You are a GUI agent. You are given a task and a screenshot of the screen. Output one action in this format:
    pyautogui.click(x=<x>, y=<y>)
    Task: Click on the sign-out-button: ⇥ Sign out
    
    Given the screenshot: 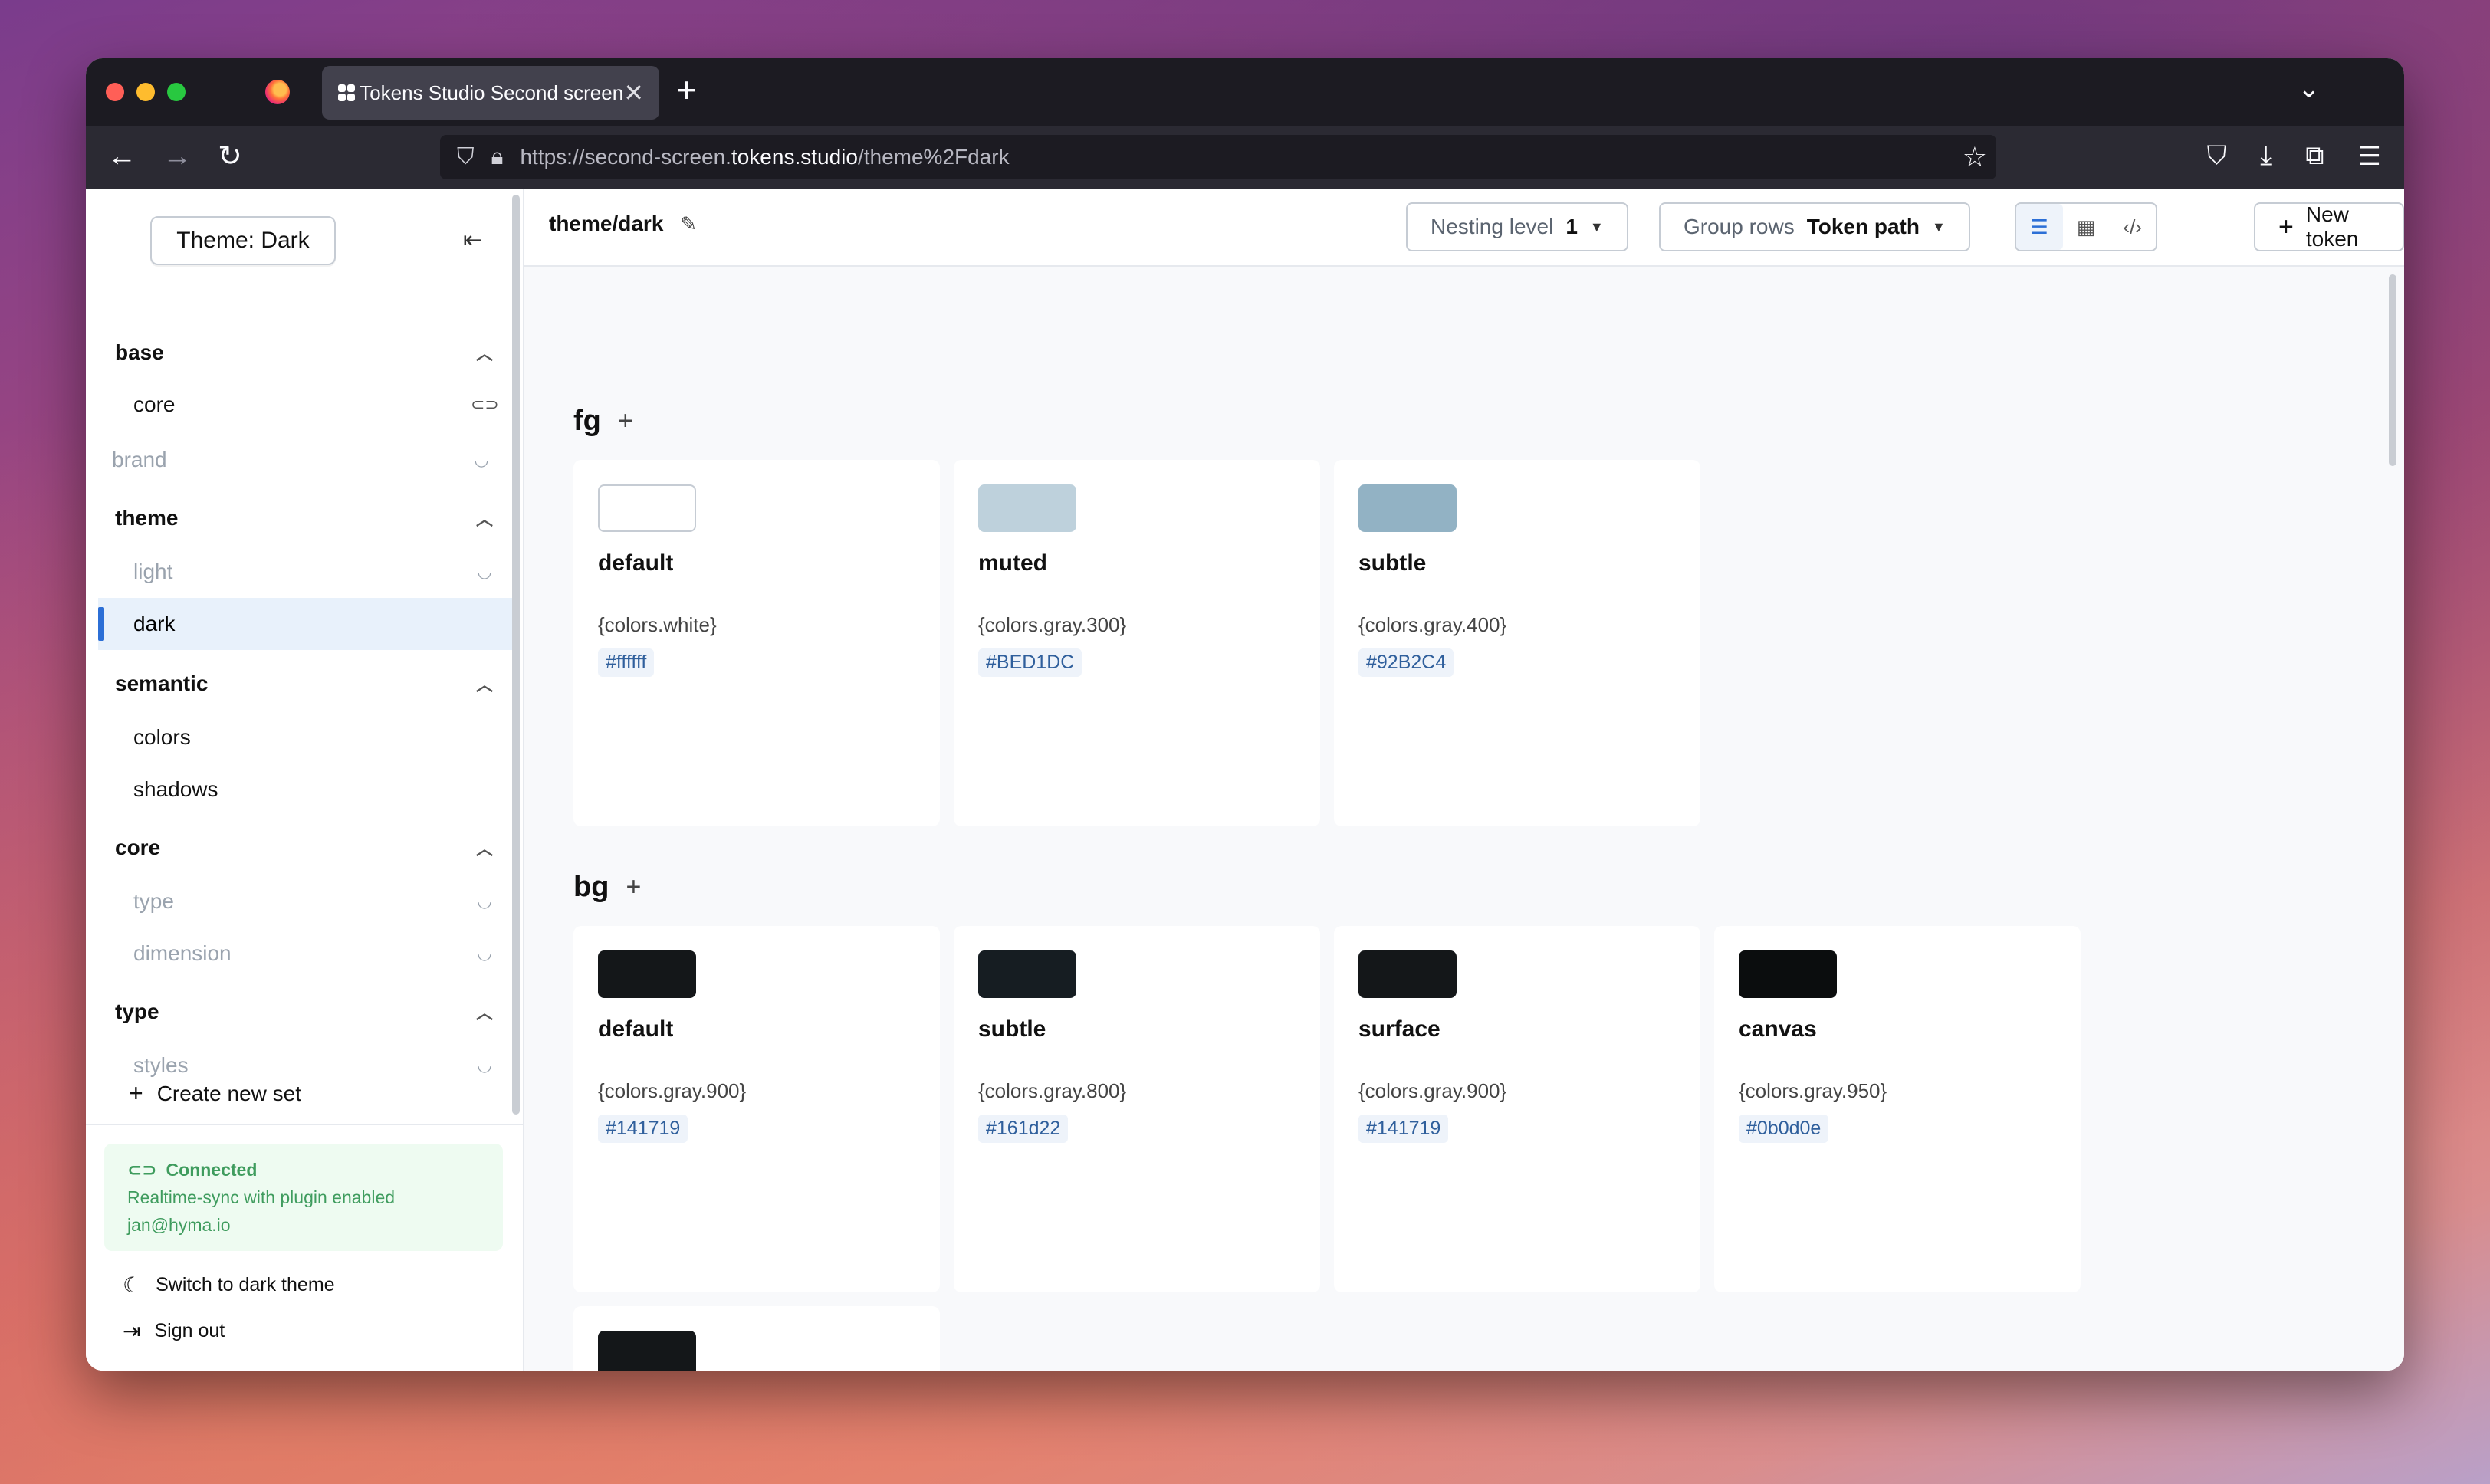 What is the action you would take?
    pyautogui.click(x=174, y=1331)
    